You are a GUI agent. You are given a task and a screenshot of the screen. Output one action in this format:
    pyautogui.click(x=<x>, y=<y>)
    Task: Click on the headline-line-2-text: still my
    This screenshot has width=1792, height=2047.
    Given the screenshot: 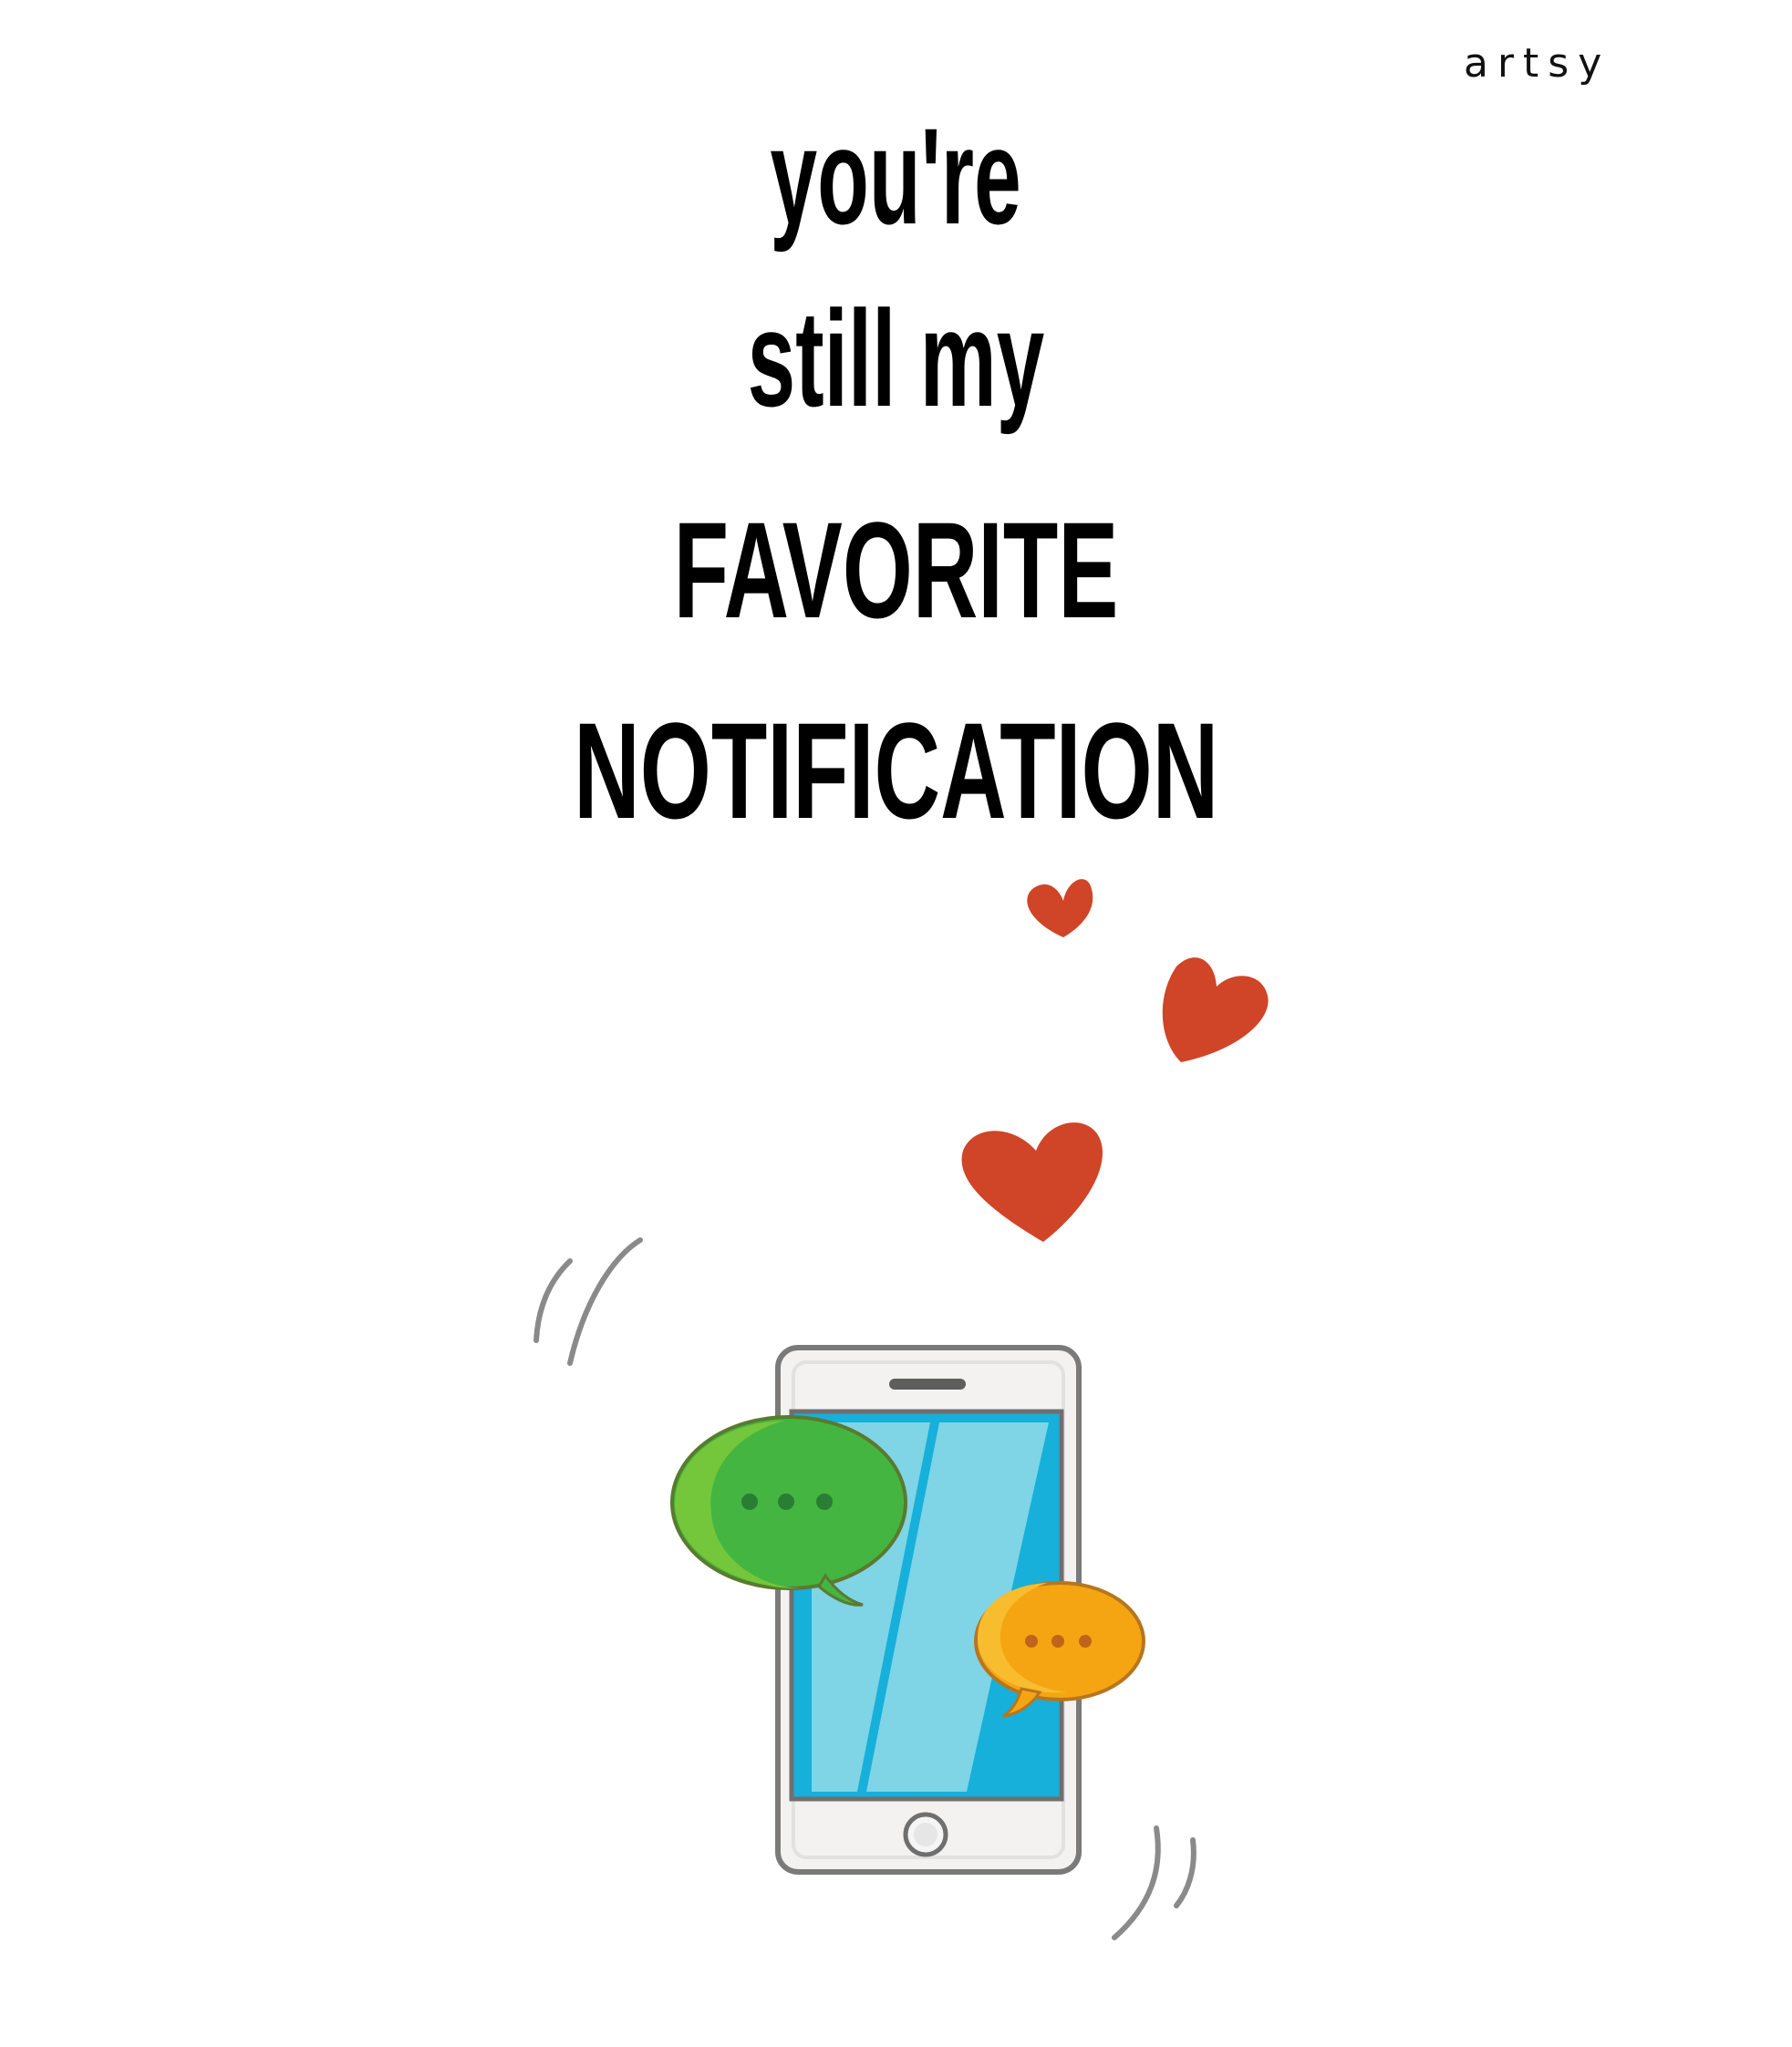 What is the action you would take?
    pyautogui.click(x=896, y=358)
    